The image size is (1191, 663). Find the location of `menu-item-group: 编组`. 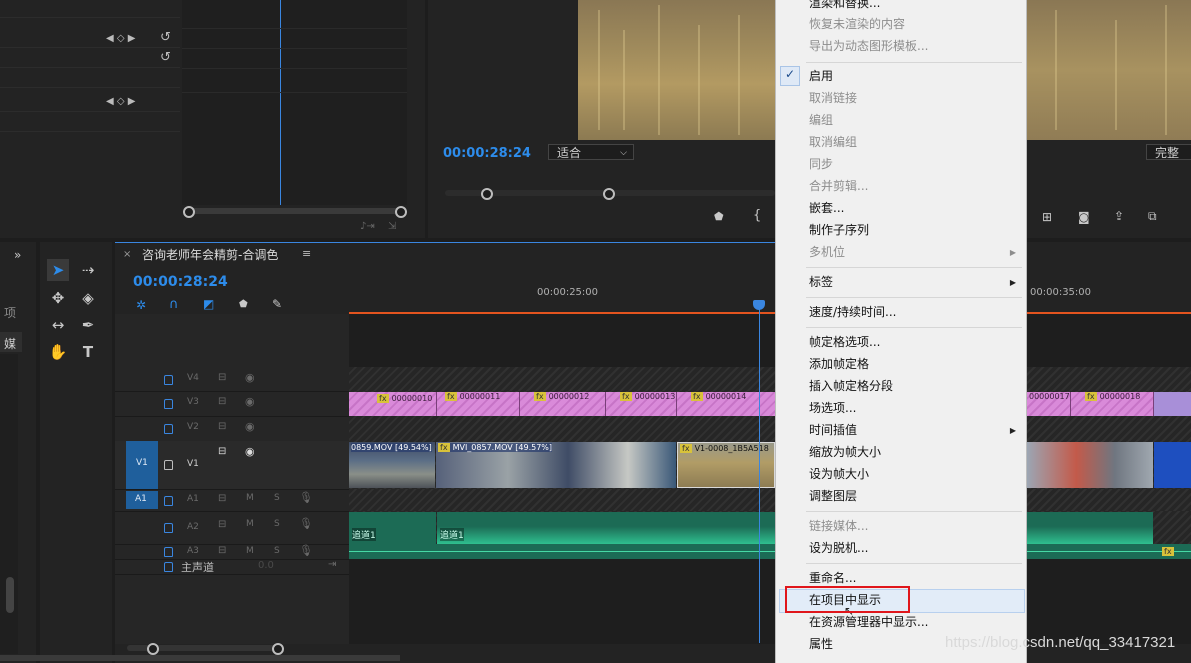

menu-item-group: 编组 is located at coordinates (821, 120).